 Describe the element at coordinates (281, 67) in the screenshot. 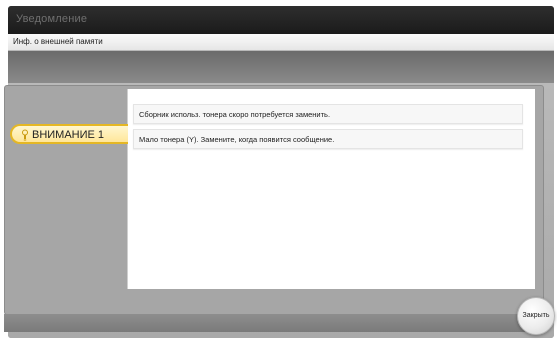

I see `header-band` at that location.